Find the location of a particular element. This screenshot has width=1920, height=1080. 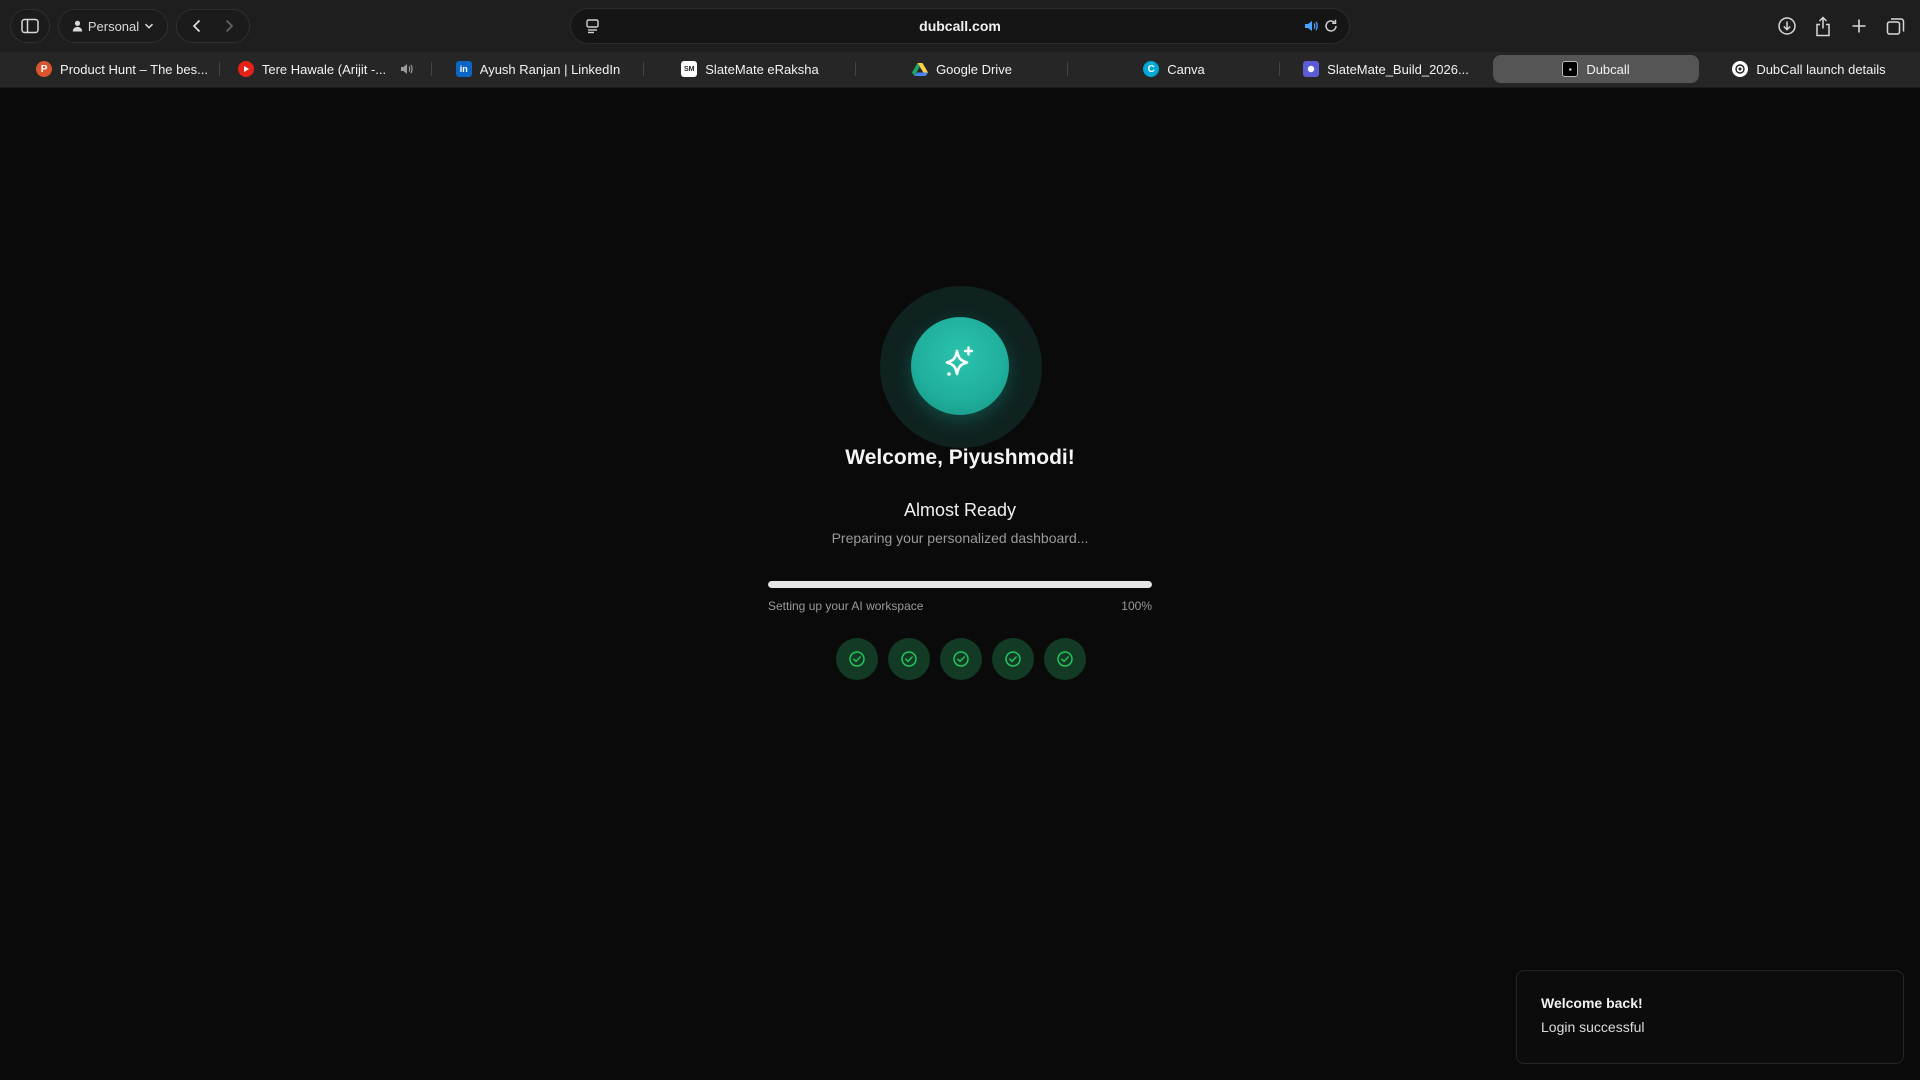

tab-label: Ayush Ranjan | LinkedIn is located at coordinates (550, 69).